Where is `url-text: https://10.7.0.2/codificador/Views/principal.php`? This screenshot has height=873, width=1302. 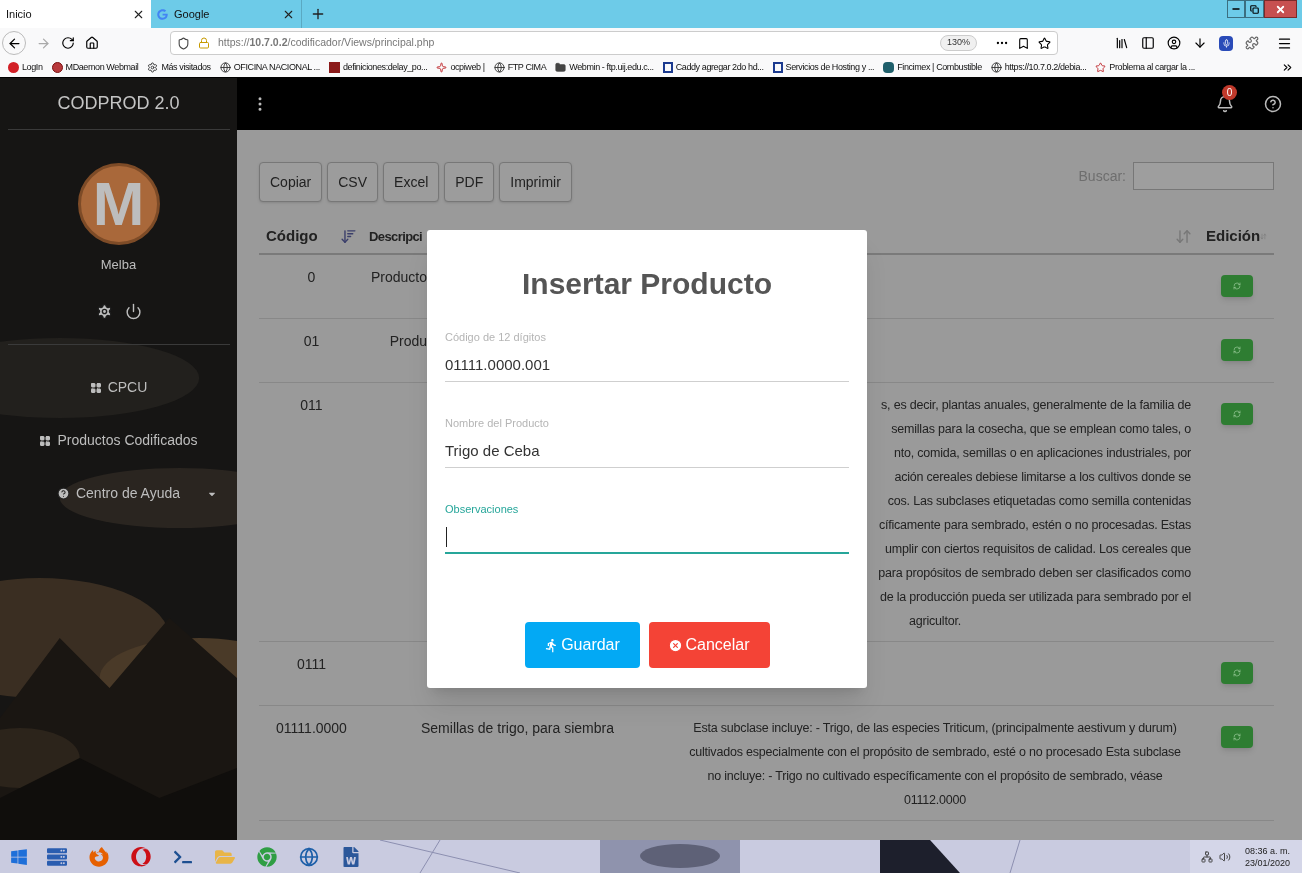 url-text: https://10.7.0.2/codificador/Views/principal.php is located at coordinates (327, 43).